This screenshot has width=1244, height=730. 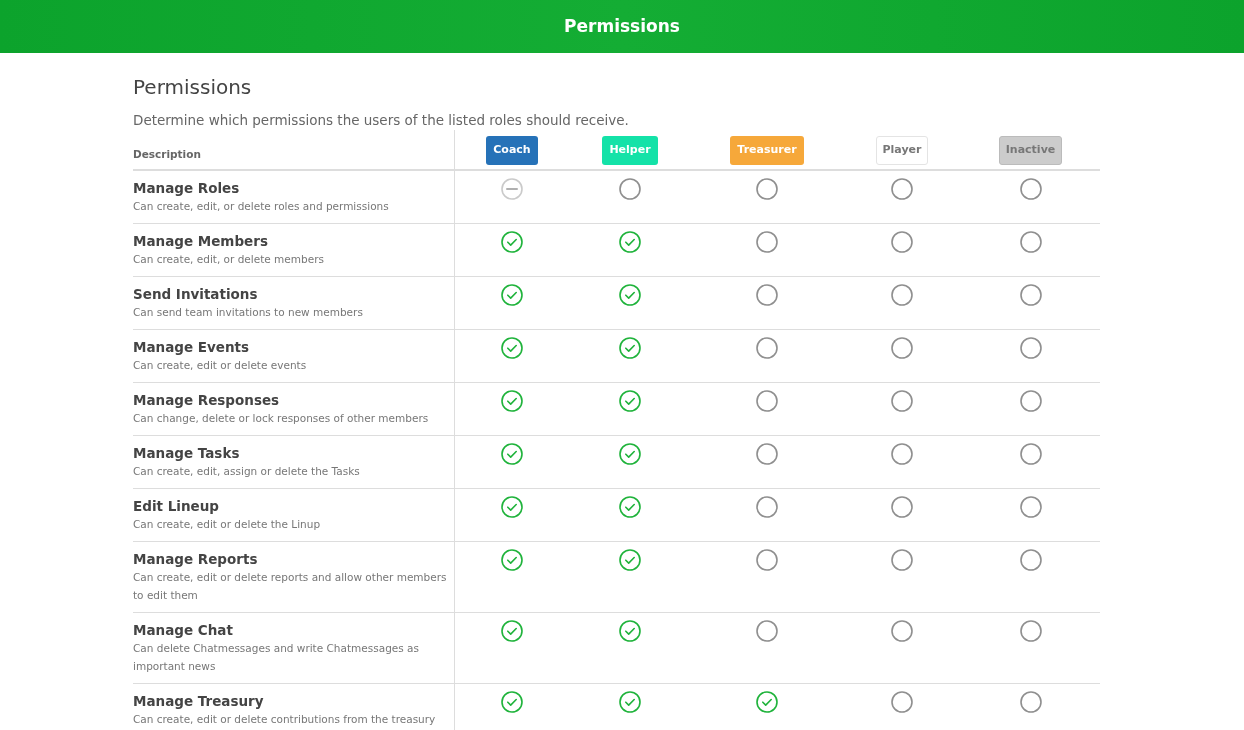 What do you see at coordinates (290, 587) in the screenshot?
I see `permission-description: Can create, edit or delete reports and allow other members to edit them` at bounding box center [290, 587].